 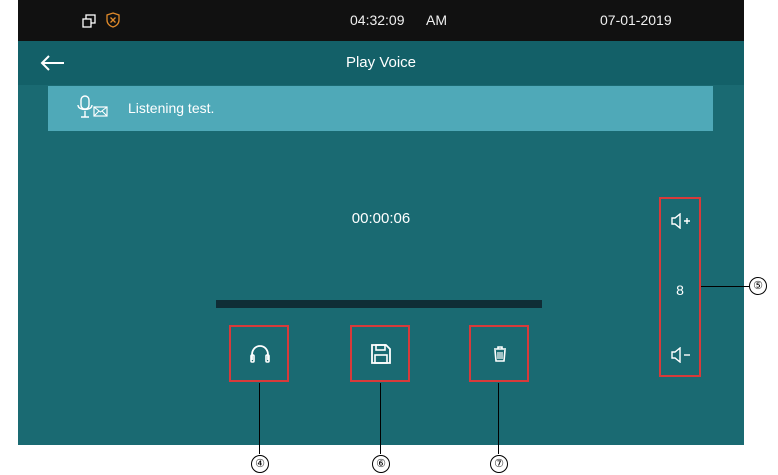 What do you see at coordinates (381, 464) in the screenshot?
I see `callout-save: ⑥` at bounding box center [381, 464].